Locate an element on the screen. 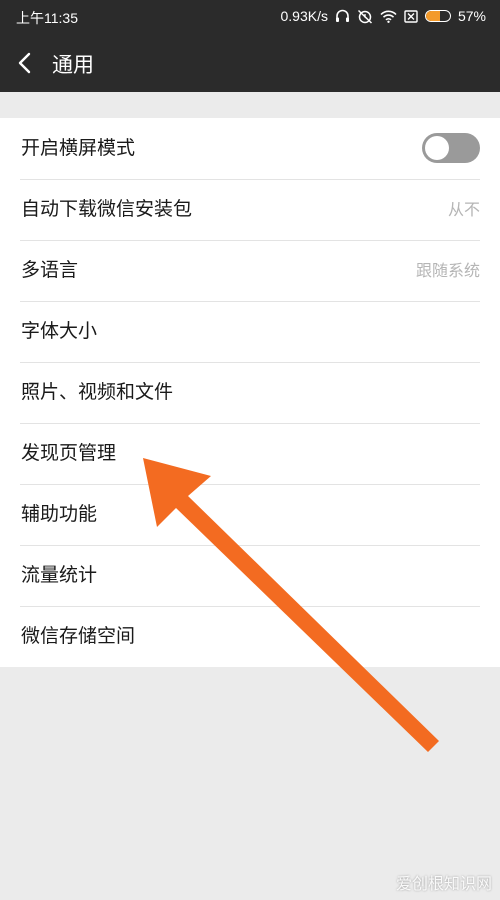 This screenshot has width=500, height=900. setting-value: 从不 is located at coordinates (463, 209).